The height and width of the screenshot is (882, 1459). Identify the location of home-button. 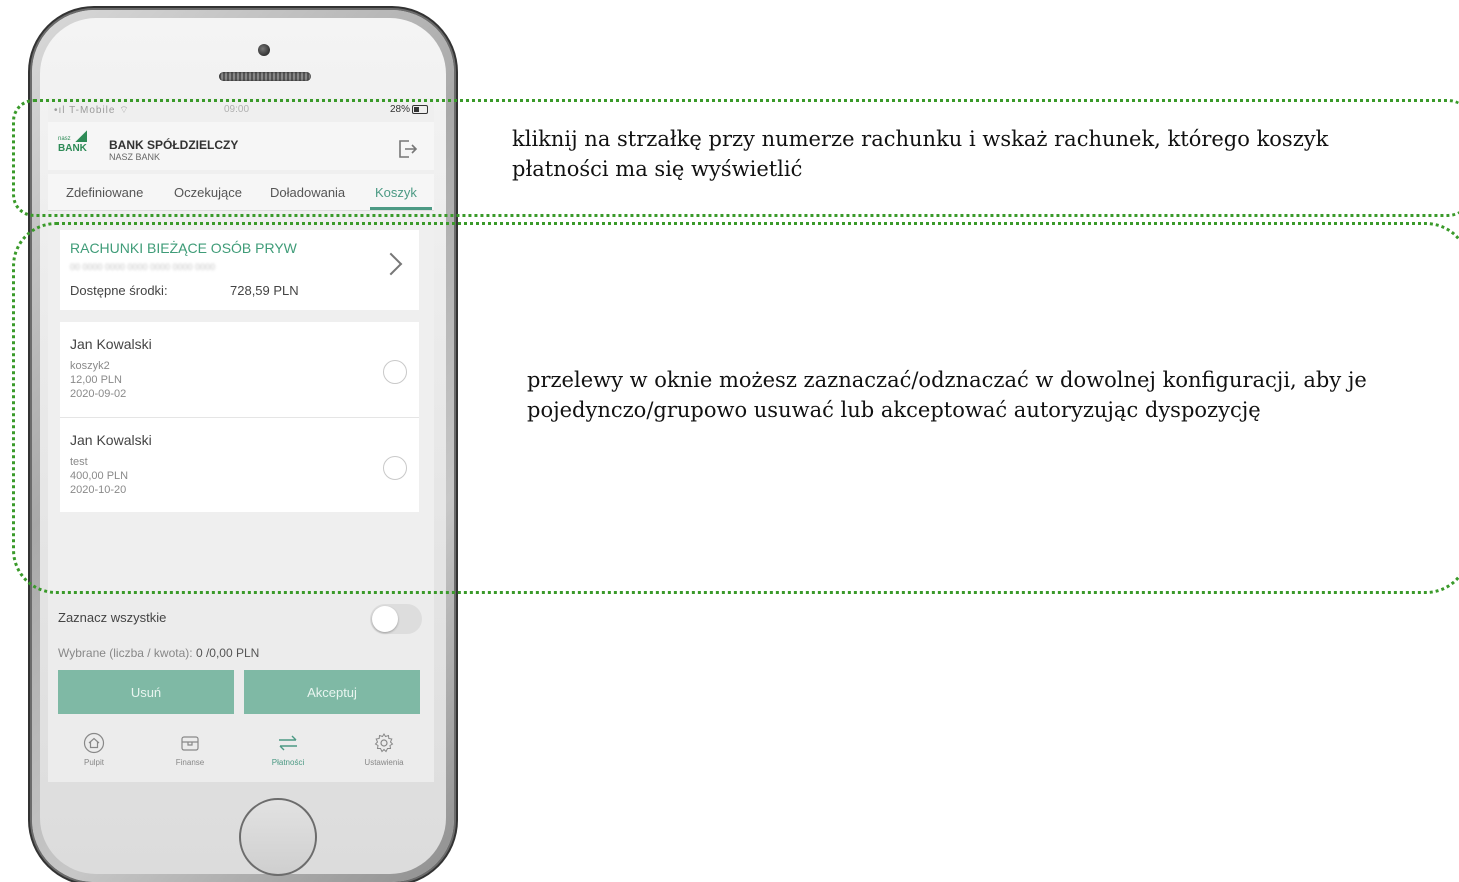
(278, 837).